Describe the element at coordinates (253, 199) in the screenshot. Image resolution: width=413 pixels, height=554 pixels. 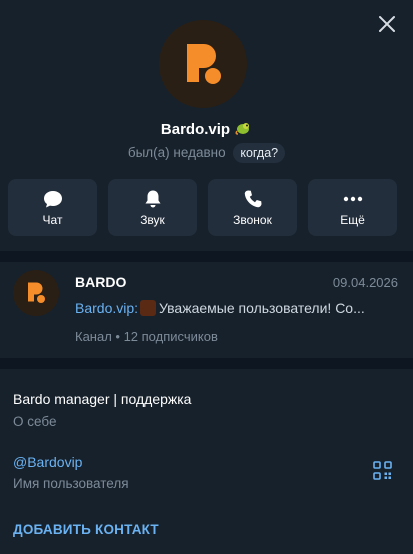
I see `phone-icon` at that location.